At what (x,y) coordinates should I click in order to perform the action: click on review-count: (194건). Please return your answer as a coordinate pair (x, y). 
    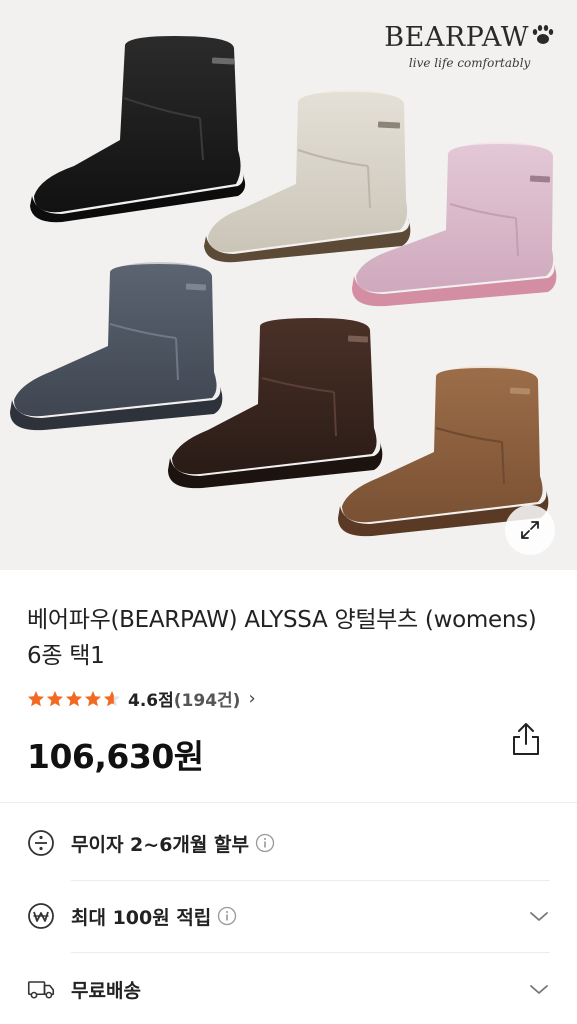
    Looking at the image, I should click on (207, 701).